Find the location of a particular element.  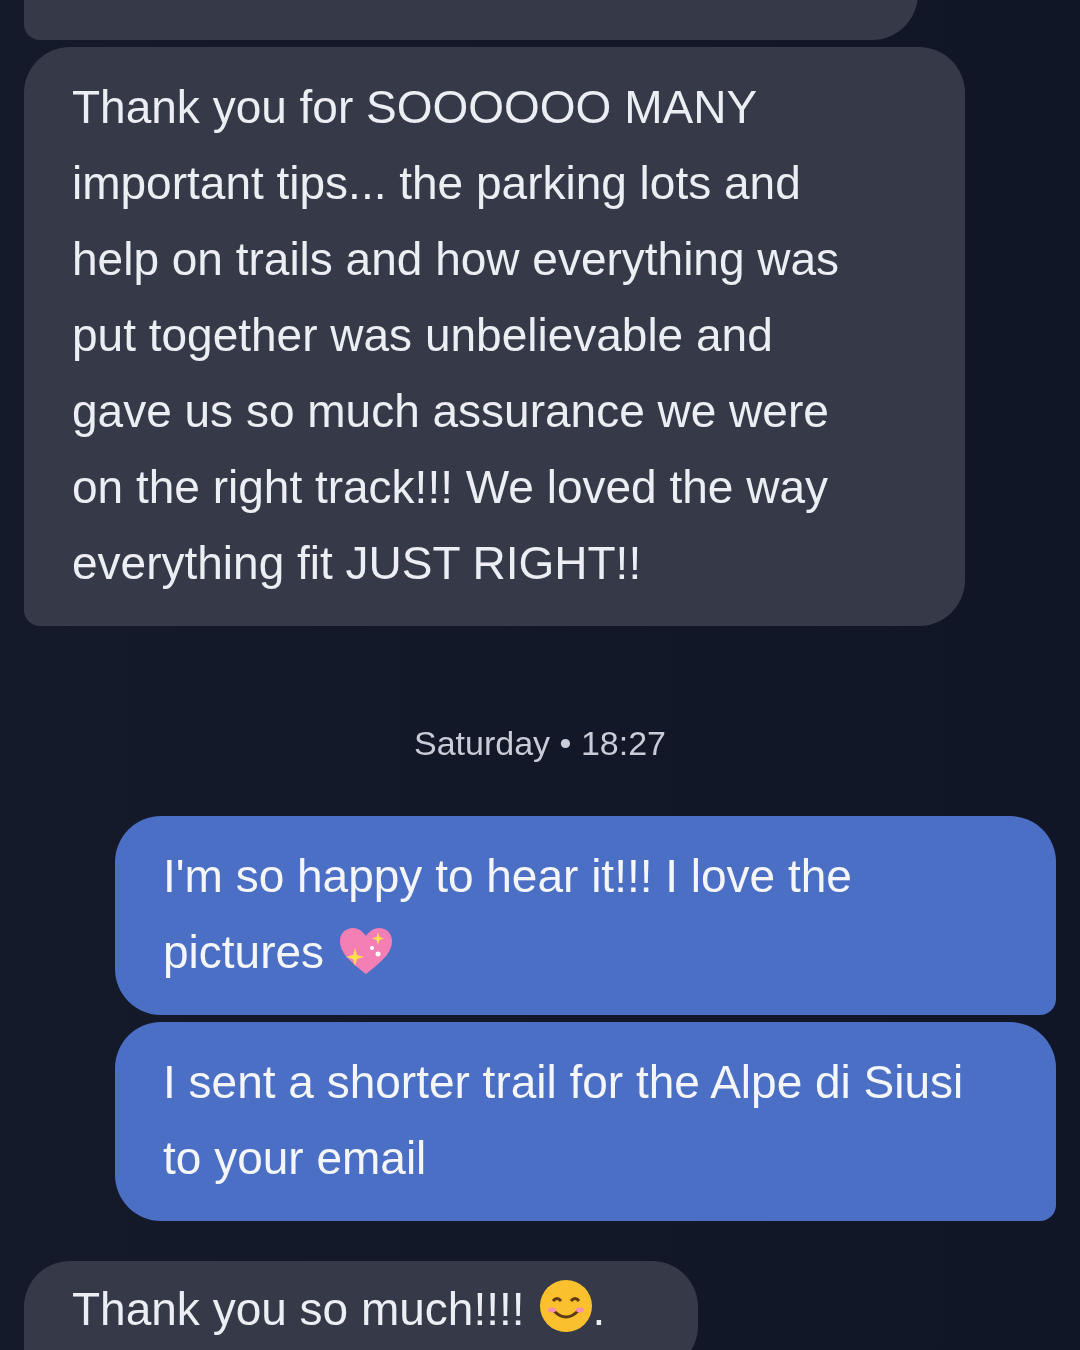

sent-message: I'm so happy to hear it!!! I love the pictures is located at coordinates (585, 915).